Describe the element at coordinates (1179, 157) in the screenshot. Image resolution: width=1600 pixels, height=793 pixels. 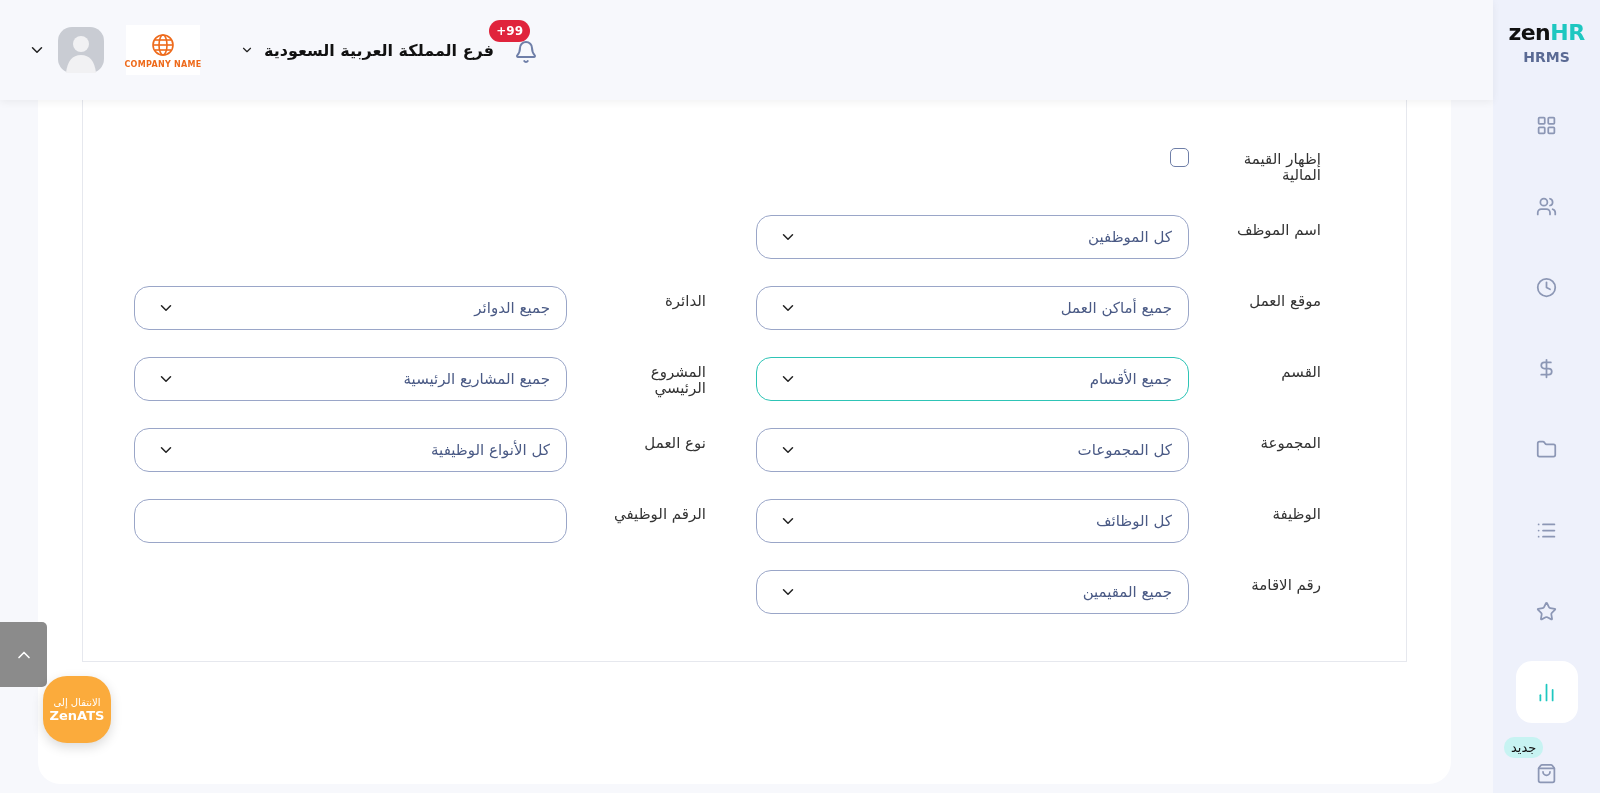
I see `checkbox` at that location.